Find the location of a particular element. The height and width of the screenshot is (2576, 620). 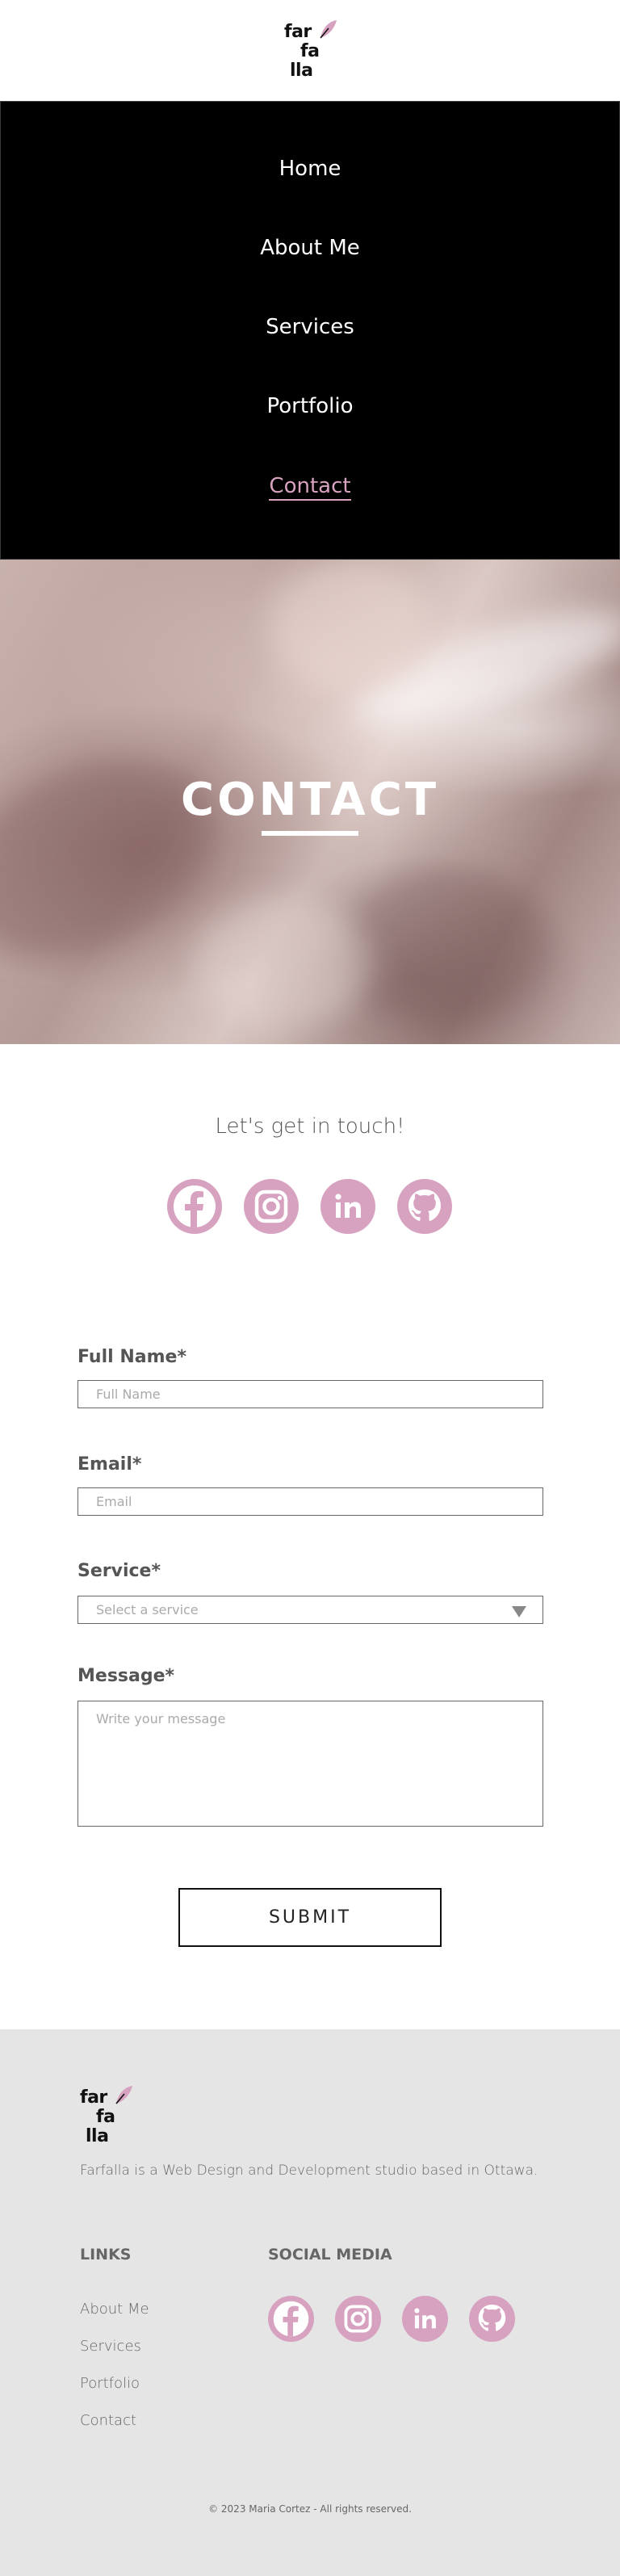

full-name-label: Full Name* is located at coordinates (132, 1357).